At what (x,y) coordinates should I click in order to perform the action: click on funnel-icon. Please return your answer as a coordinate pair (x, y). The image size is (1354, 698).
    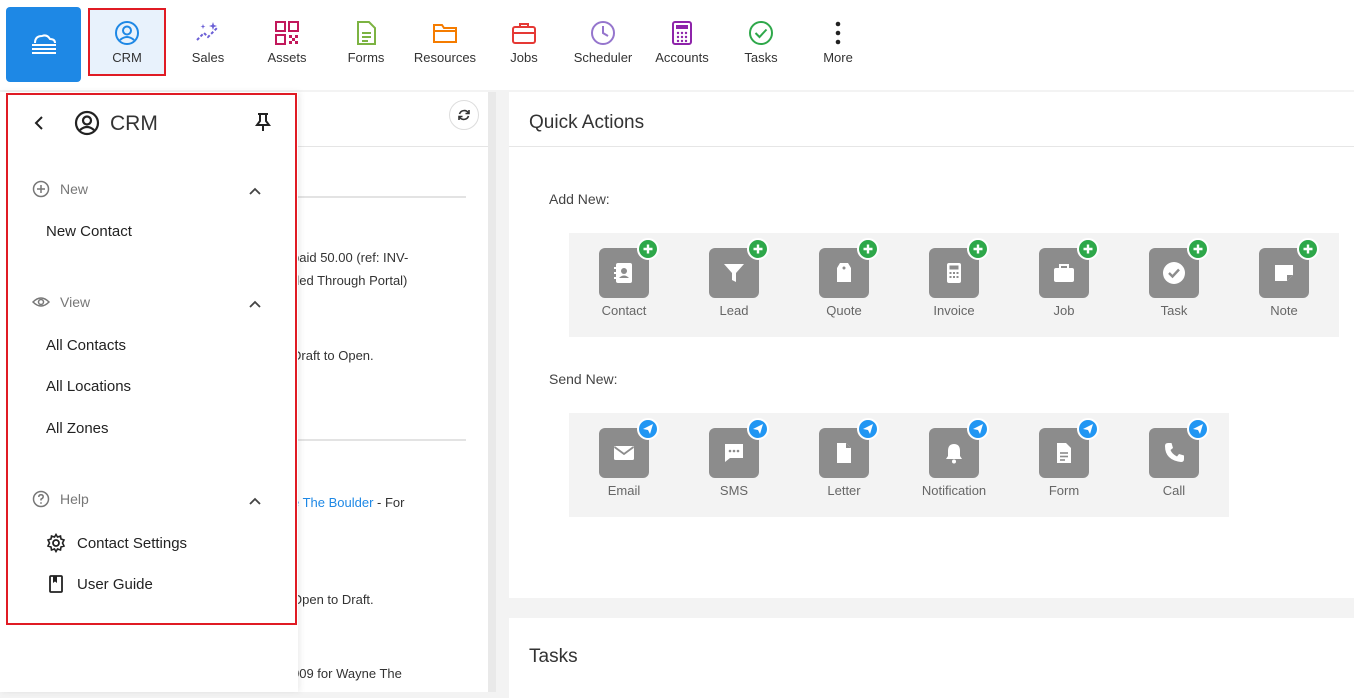
    Looking at the image, I should click on (734, 273).